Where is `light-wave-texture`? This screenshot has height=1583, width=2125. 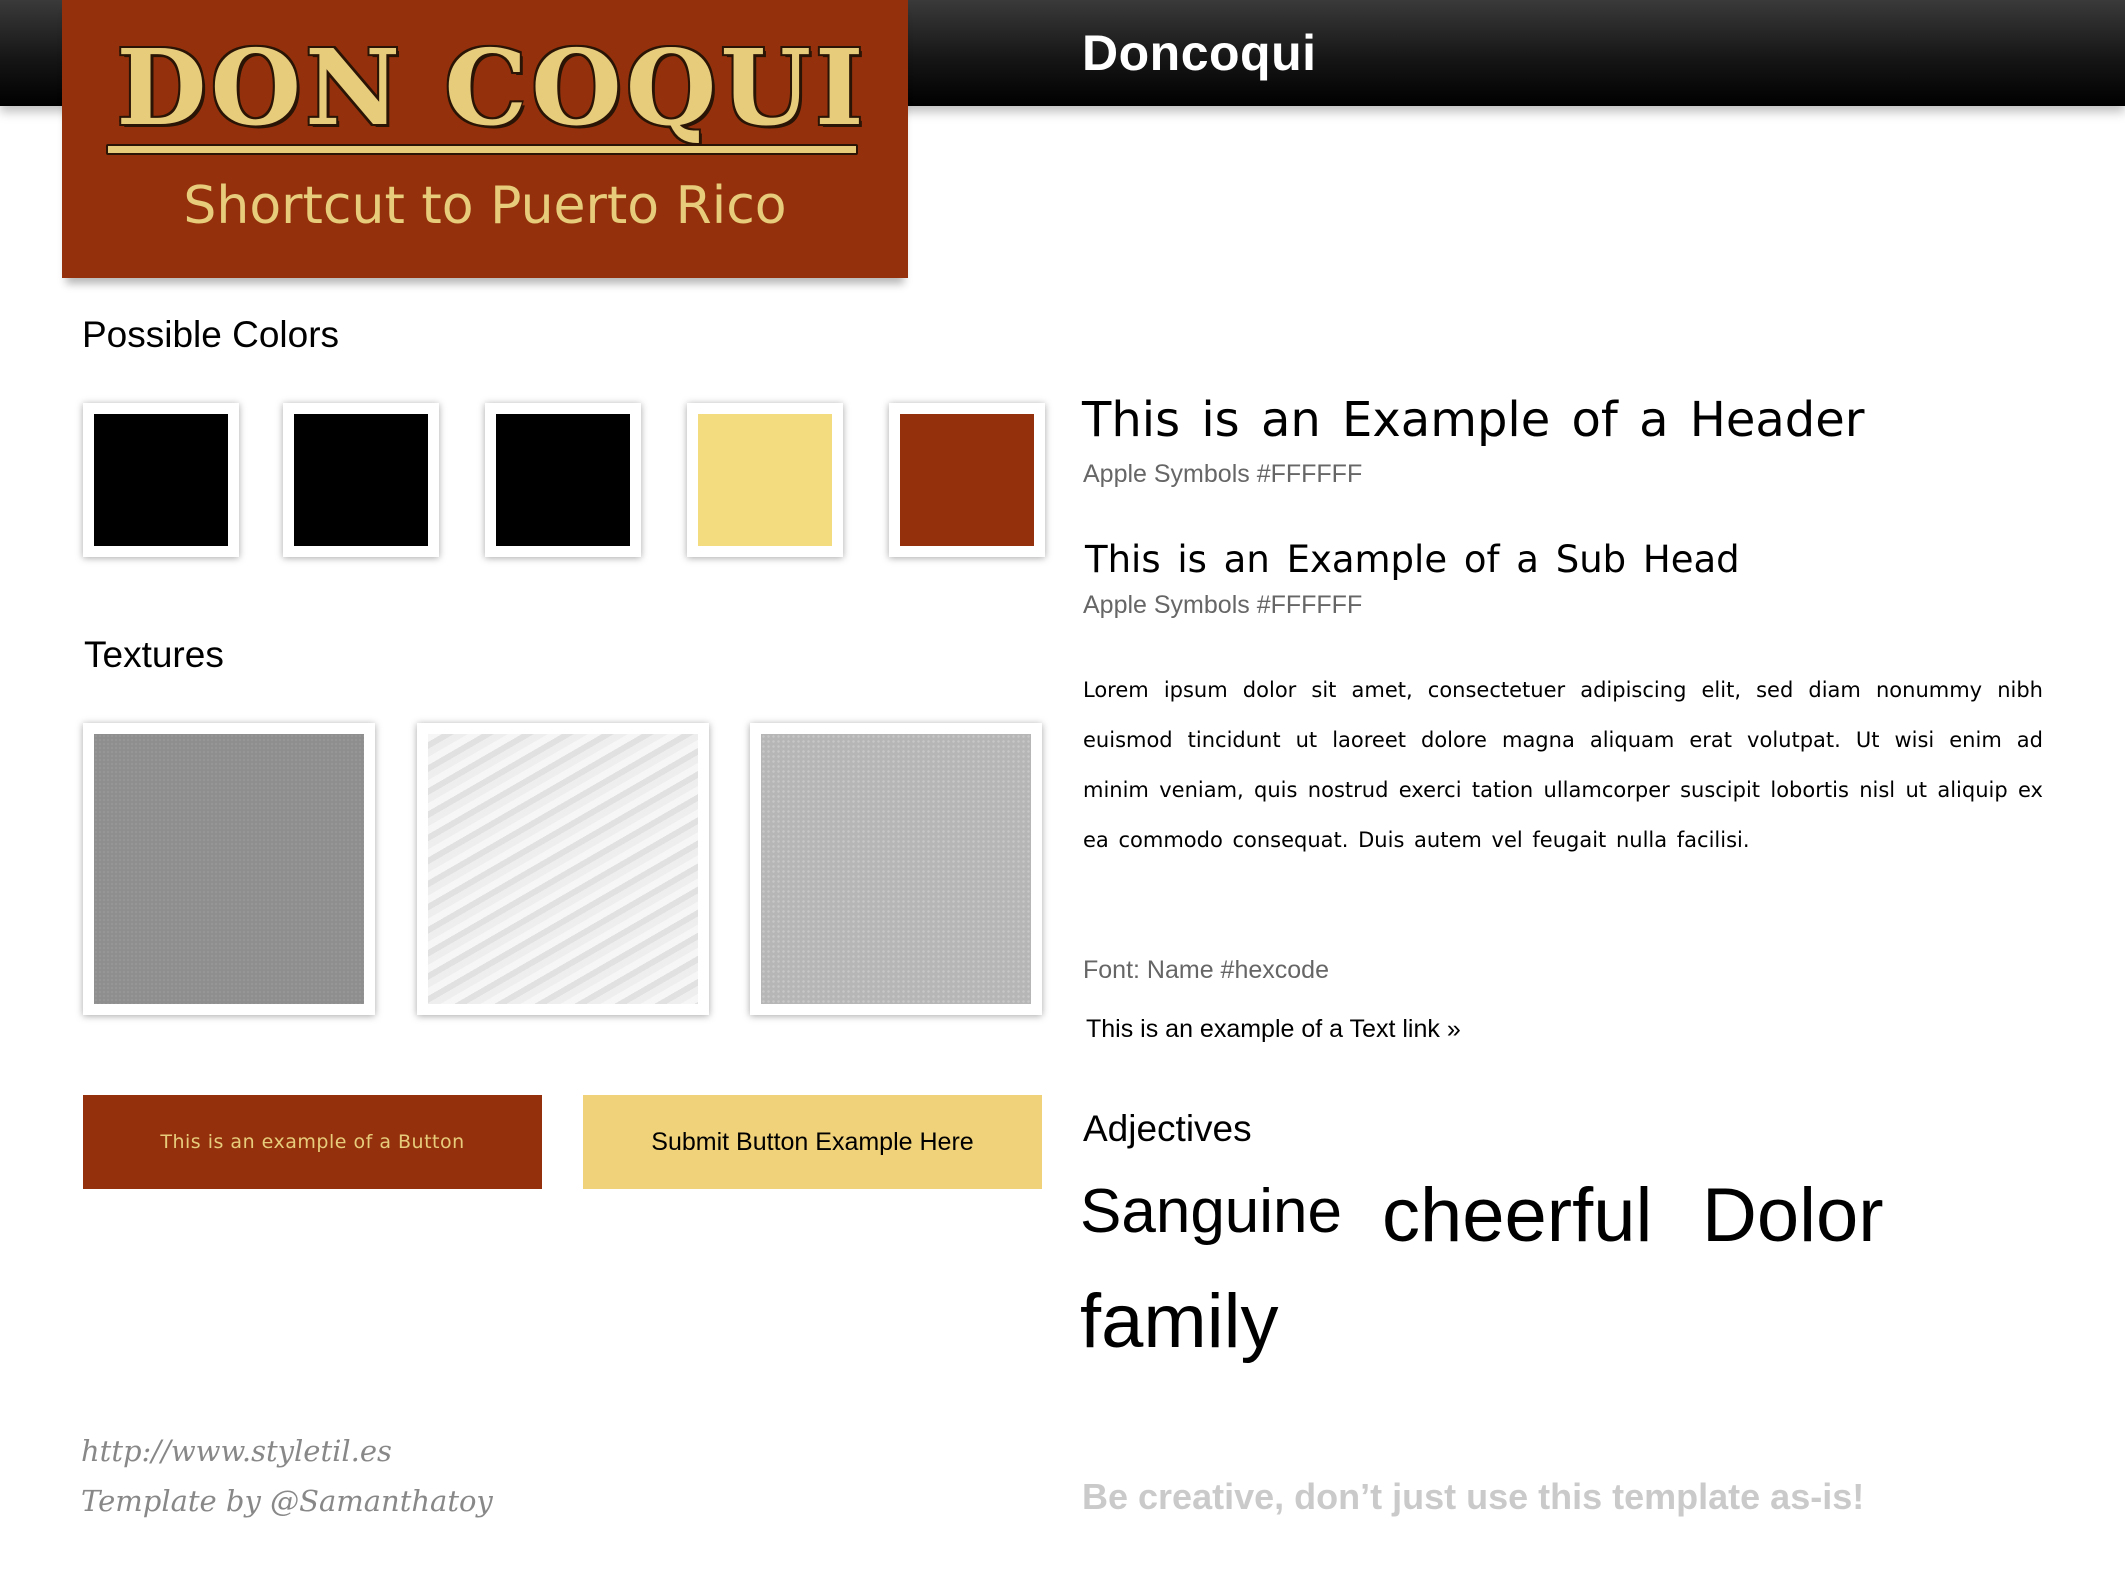
light-wave-texture is located at coordinates (563, 869).